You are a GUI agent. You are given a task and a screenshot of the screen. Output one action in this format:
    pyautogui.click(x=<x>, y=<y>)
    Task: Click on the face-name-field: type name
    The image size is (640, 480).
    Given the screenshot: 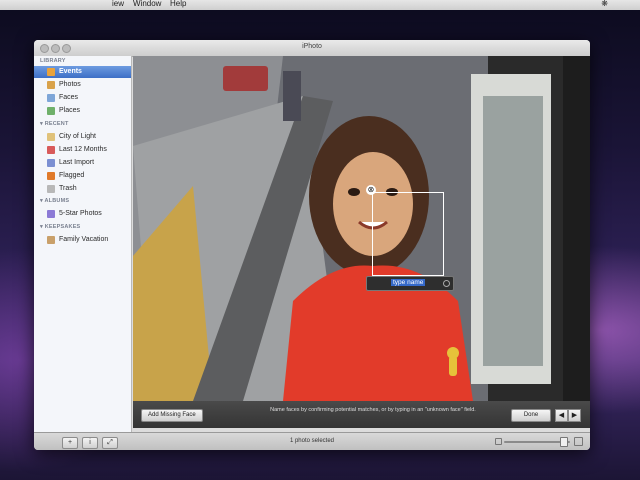 What is the action you would take?
    pyautogui.click(x=410, y=283)
    